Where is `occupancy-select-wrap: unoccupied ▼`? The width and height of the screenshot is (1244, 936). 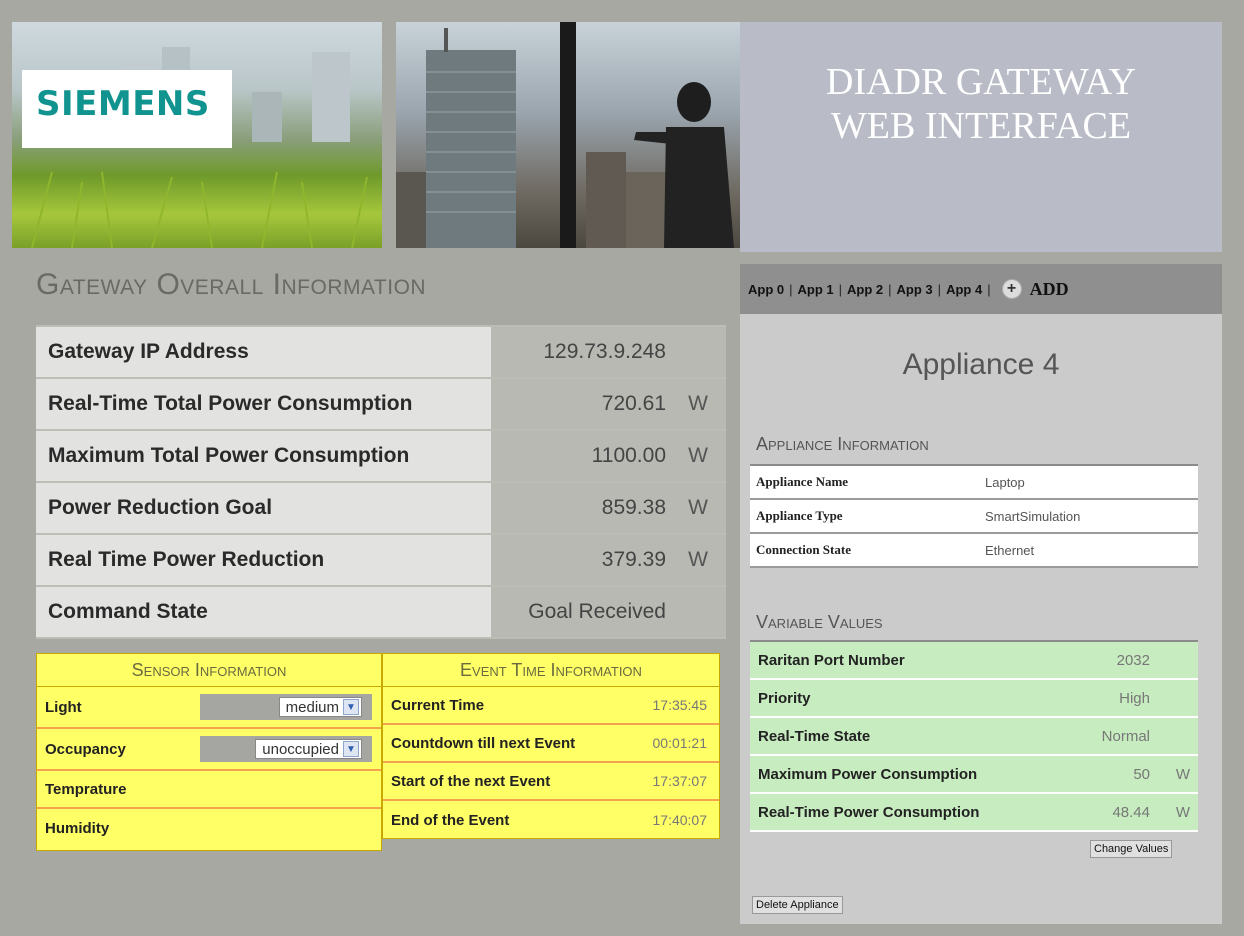 occupancy-select-wrap: unoccupied ▼ is located at coordinates (286, 749).